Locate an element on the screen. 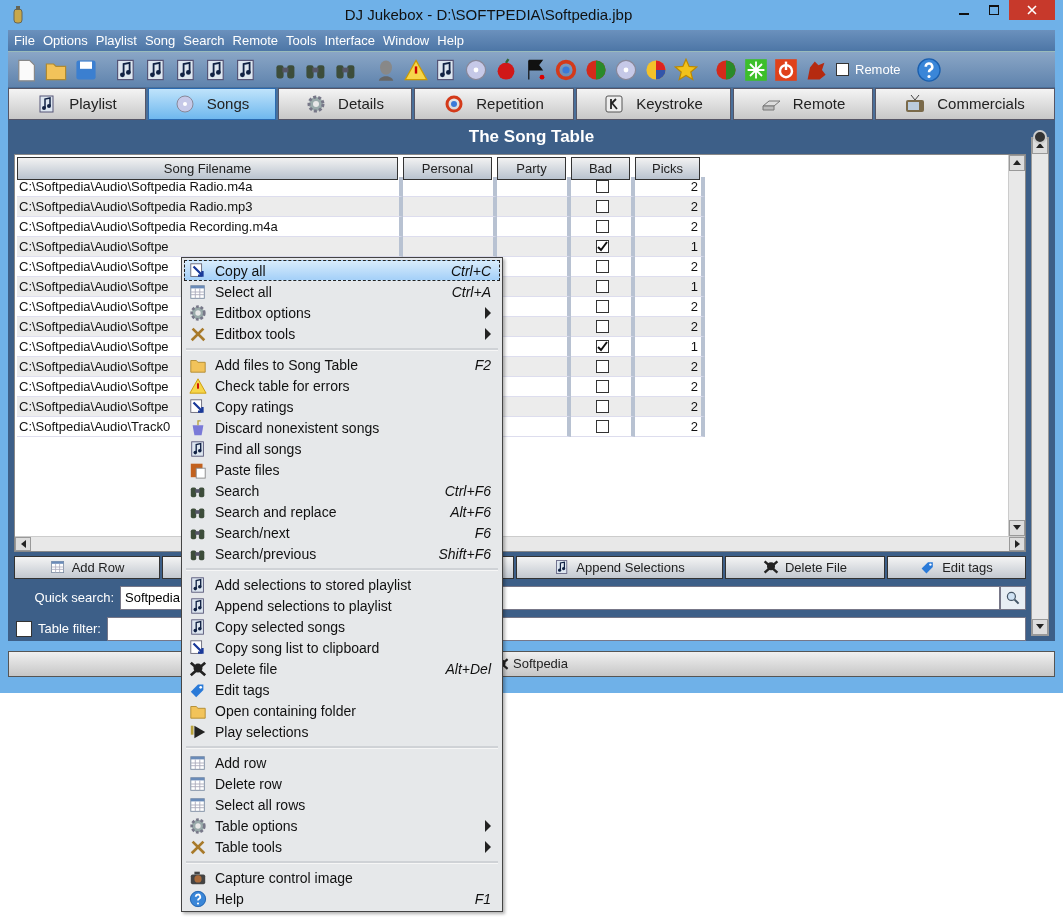  menu-item: Select all rows is located at coordinates (342, 804).